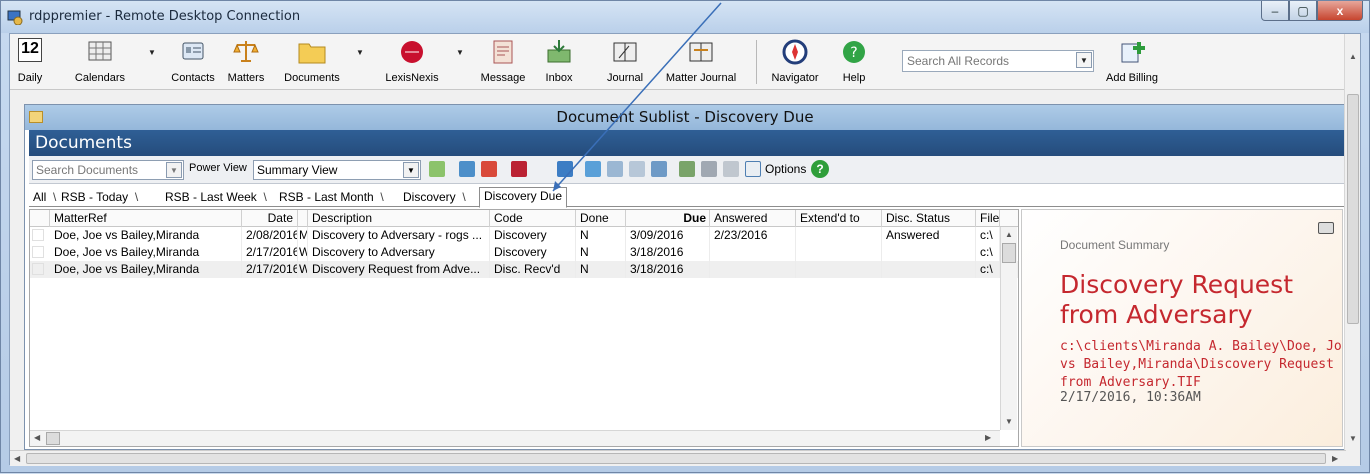 The height and width of the screenshot is (474, 1370). What do you see at coordinates (412, 62) in the screenshot?
I see `lexisnexis-button: LexisNexis` at bounding box center [412, 62].